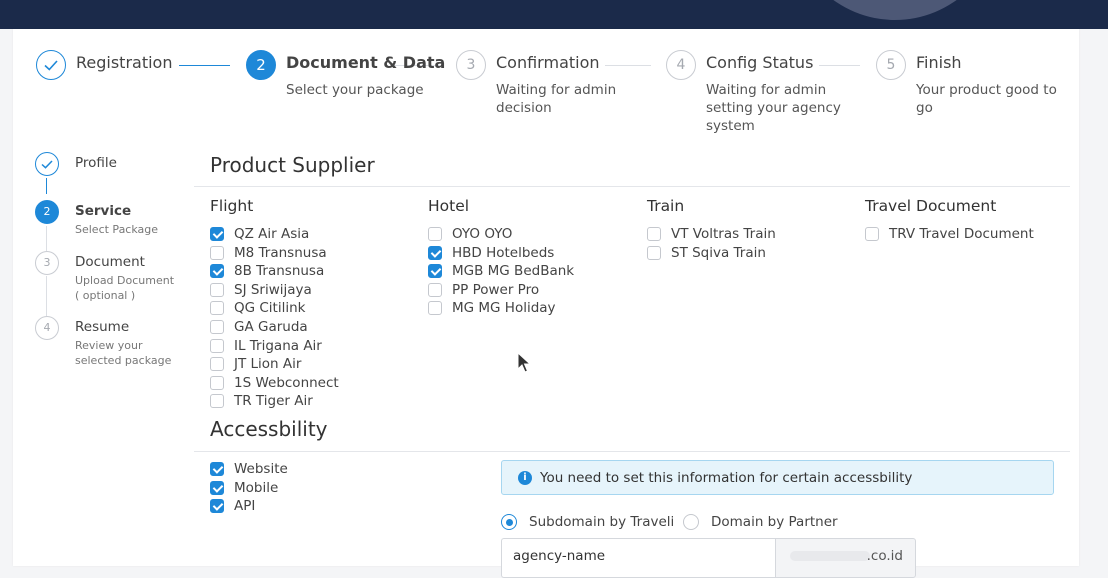 This screenshot has height=578, width=1108. Describe the element at coordinates (278, 345) in the screenshot. I see `checkbox-label: IL Trigana Air` at that location.